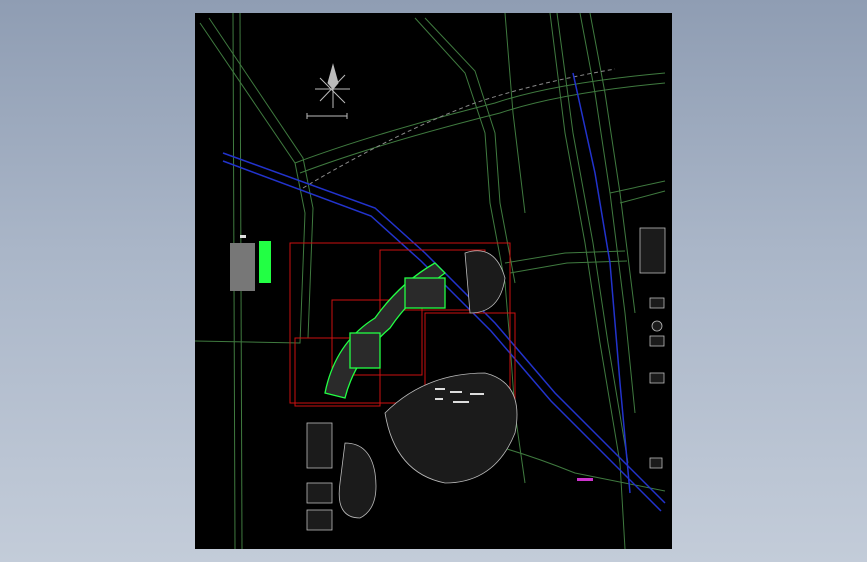 This screenshot has width=867, height=562. I want to click on scale-bar-icon, so click(327, 116).